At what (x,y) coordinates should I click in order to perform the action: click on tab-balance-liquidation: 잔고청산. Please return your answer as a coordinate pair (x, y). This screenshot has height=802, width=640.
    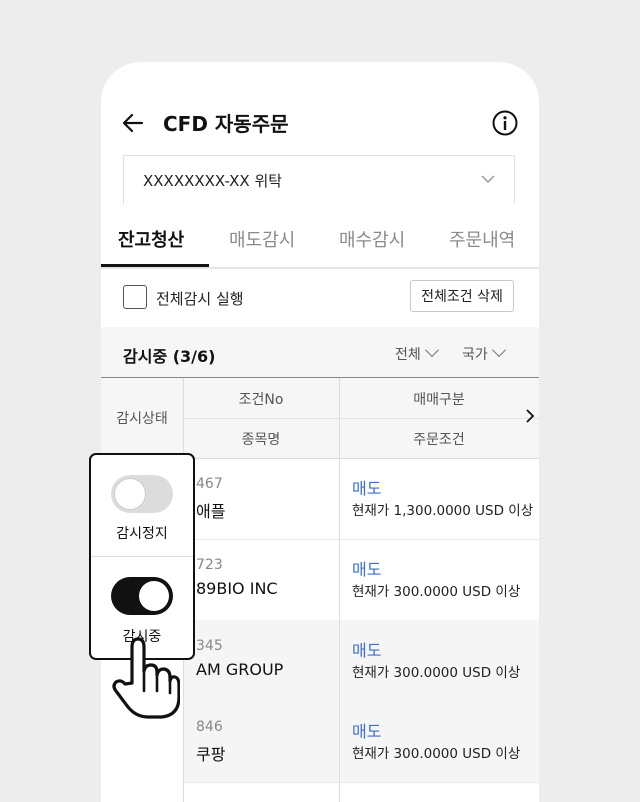
    Looking at the image, I should click on (151, 239).